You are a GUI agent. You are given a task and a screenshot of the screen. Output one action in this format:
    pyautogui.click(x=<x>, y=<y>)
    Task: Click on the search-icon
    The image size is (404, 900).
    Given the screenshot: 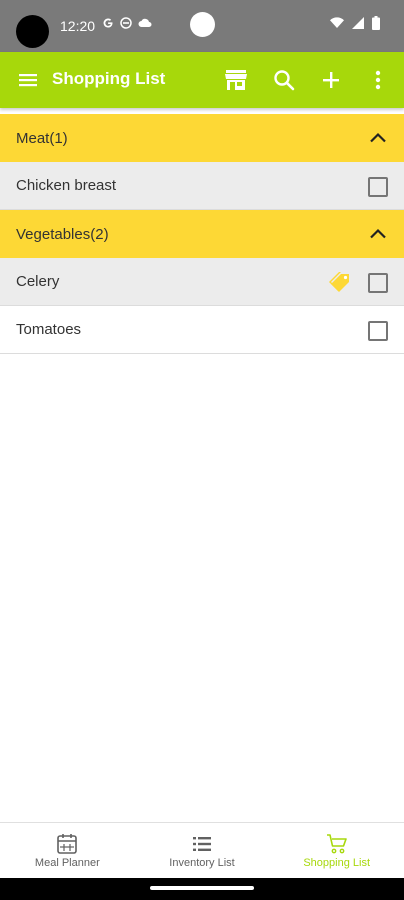 What is the action you would take?
    pyautogui.click(x=284, y=80)
    